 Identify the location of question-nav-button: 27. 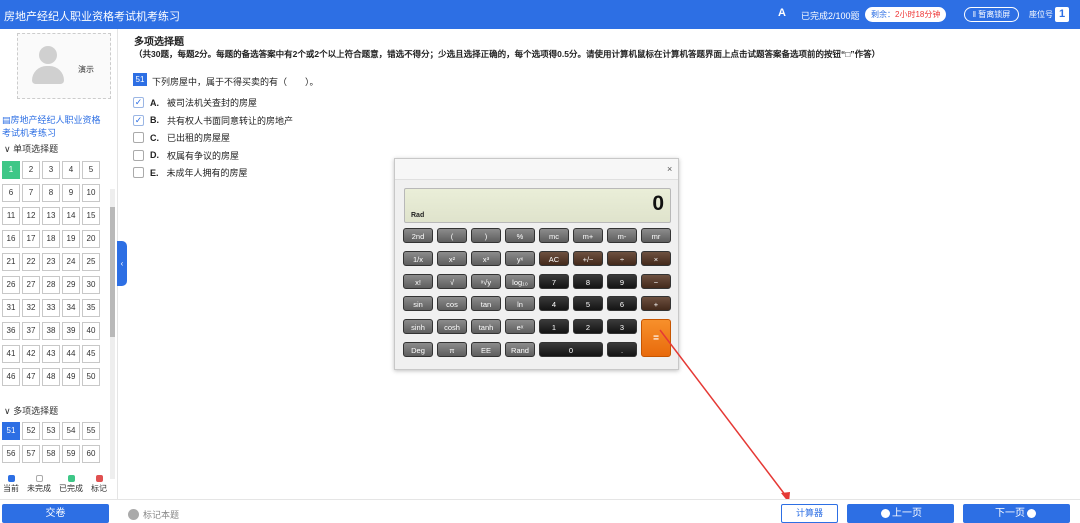
(31, 285).